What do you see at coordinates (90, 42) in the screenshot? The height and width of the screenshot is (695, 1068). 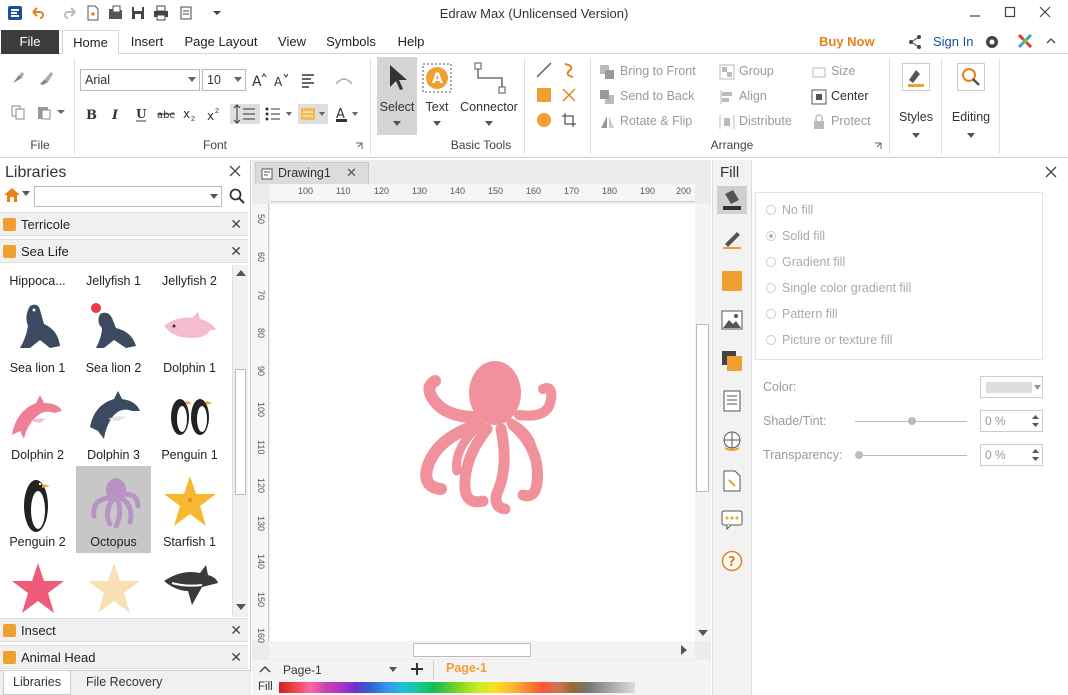 I see `tab-home: Home` at bounding box center [90, 42].